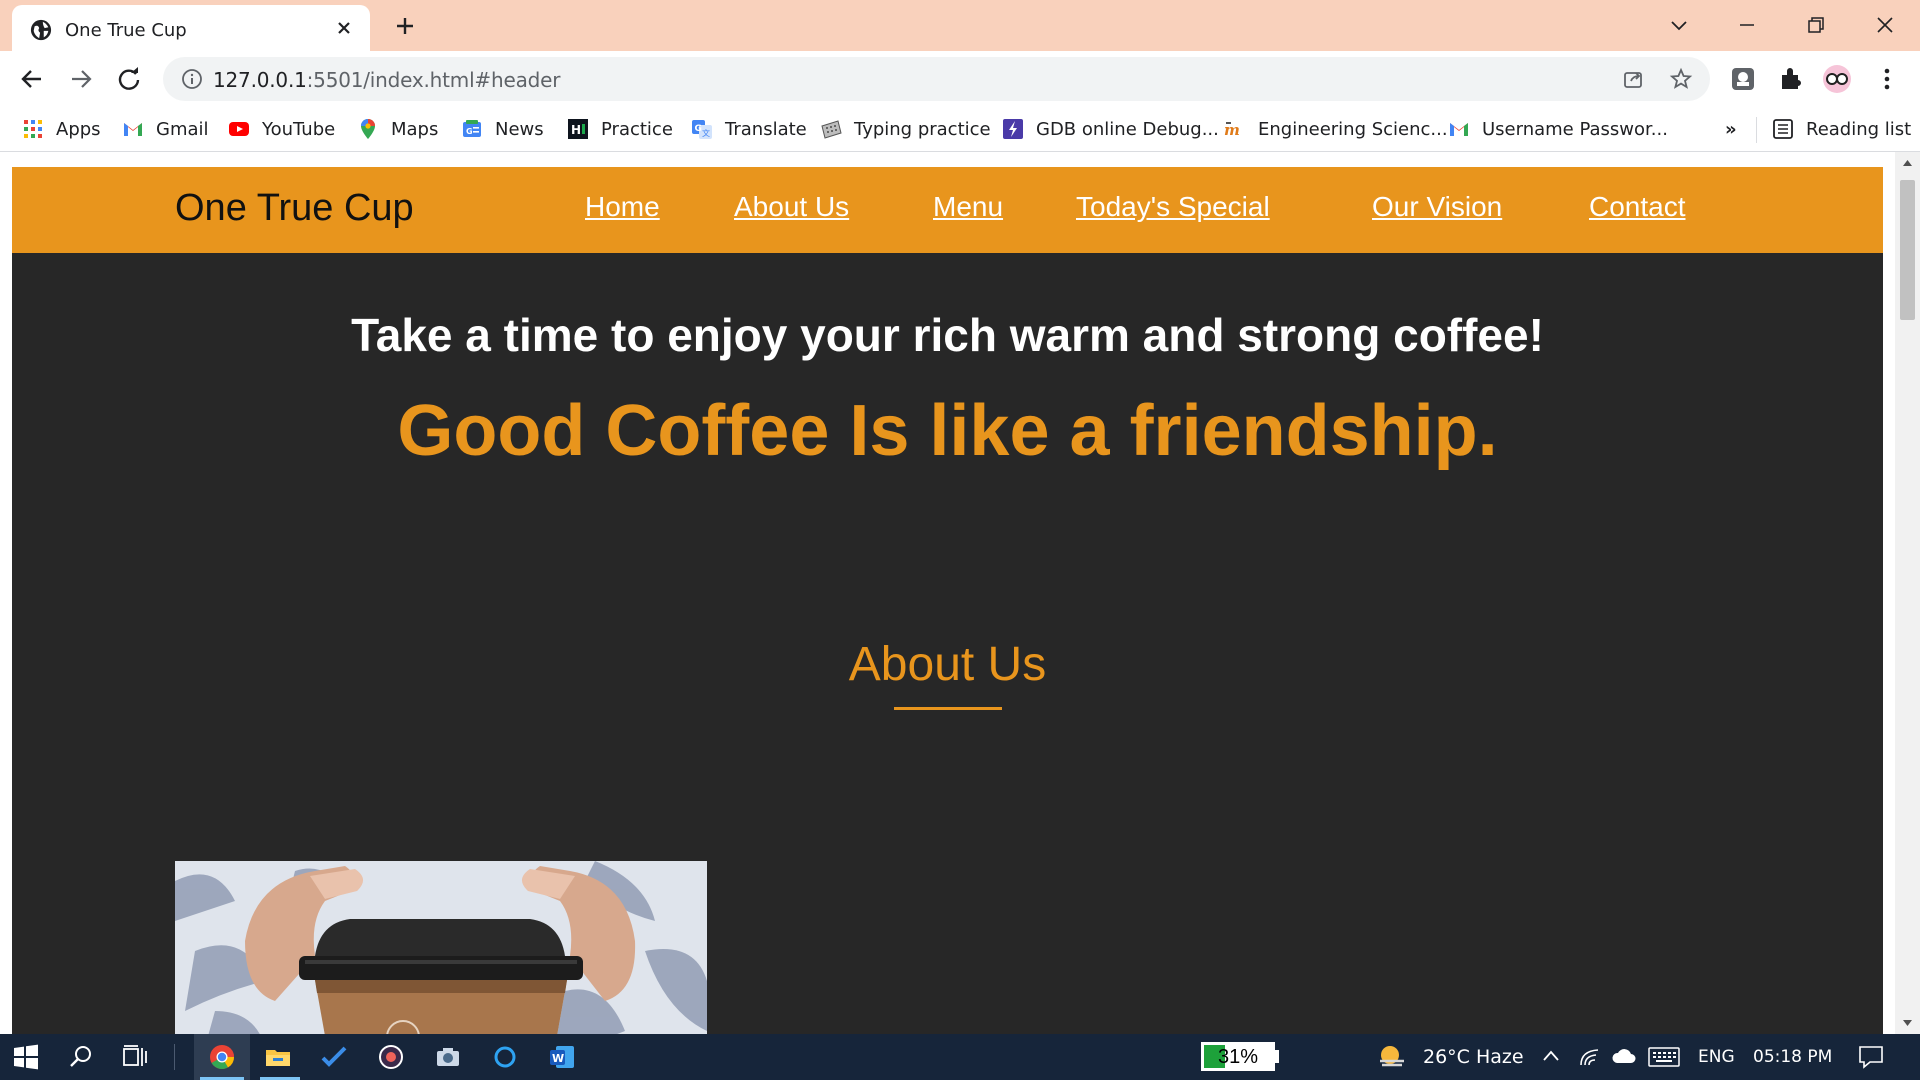 The image size is (1920, 1080). Describe the element at coordinates (749, 129) in the screenshot. I see `bookmark-translate: G 文 Translate` at that location.